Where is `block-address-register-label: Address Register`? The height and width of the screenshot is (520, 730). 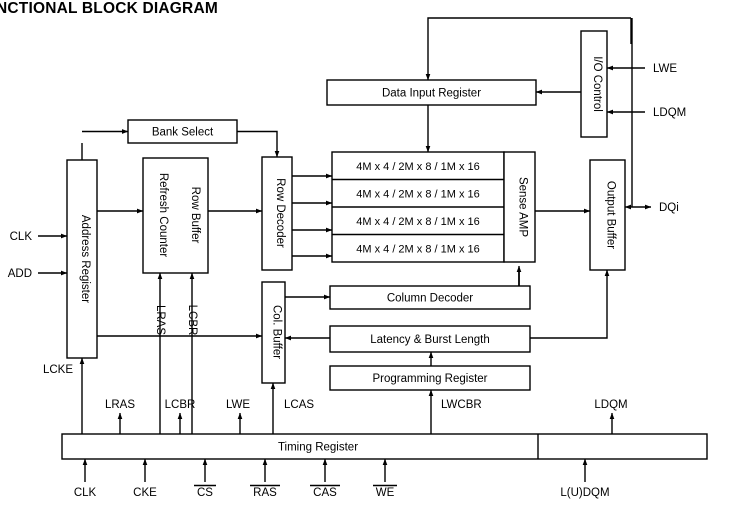 block-address-register-label: Address Register is located at coordinates (85, 259).